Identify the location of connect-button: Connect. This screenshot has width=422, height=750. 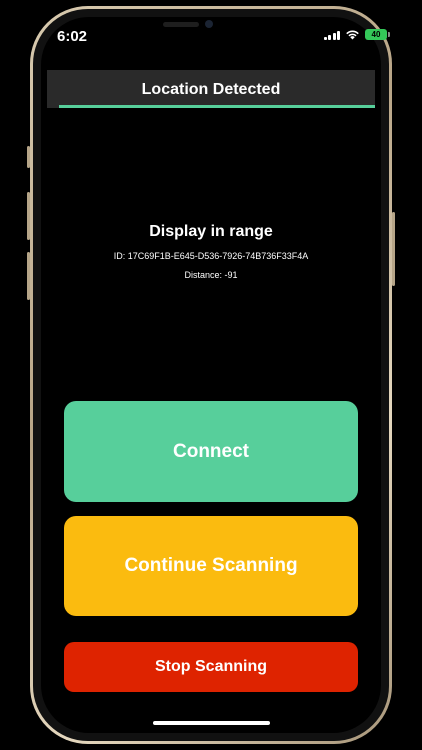
(211, 451).